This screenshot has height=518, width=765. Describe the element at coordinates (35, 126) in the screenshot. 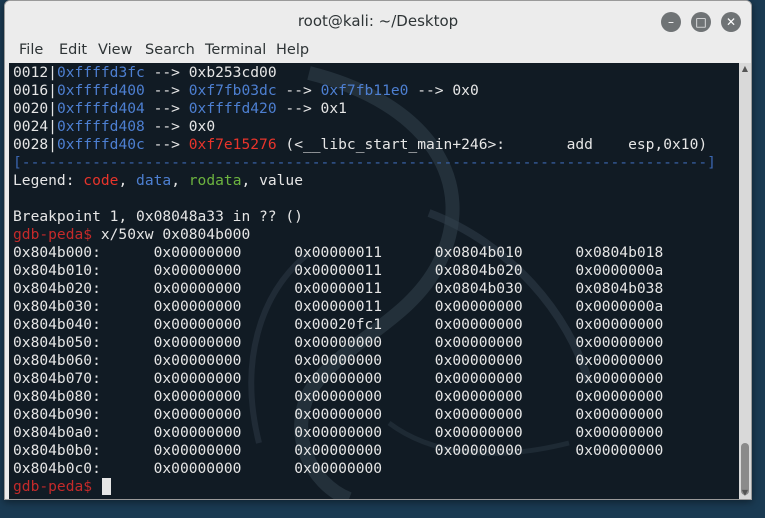

I see `stack-offset: 0024|` at that location.